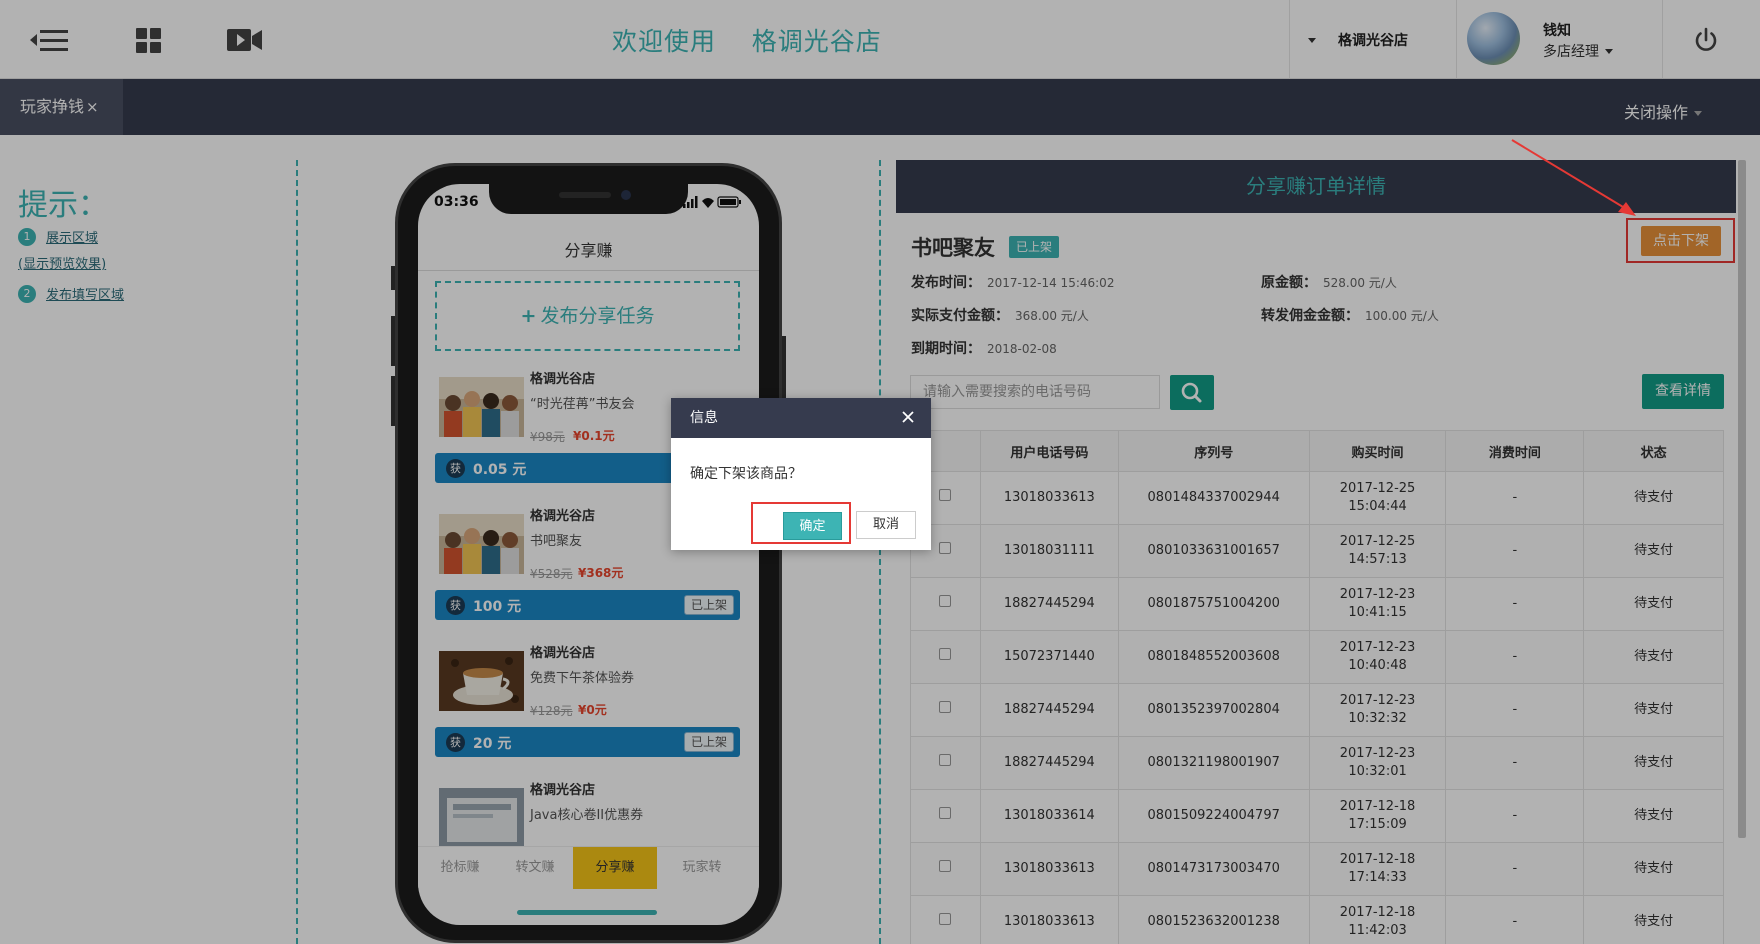 The height and width of the screenshot is (944, 1760). I want to click on close-icon, so click(908, 417).